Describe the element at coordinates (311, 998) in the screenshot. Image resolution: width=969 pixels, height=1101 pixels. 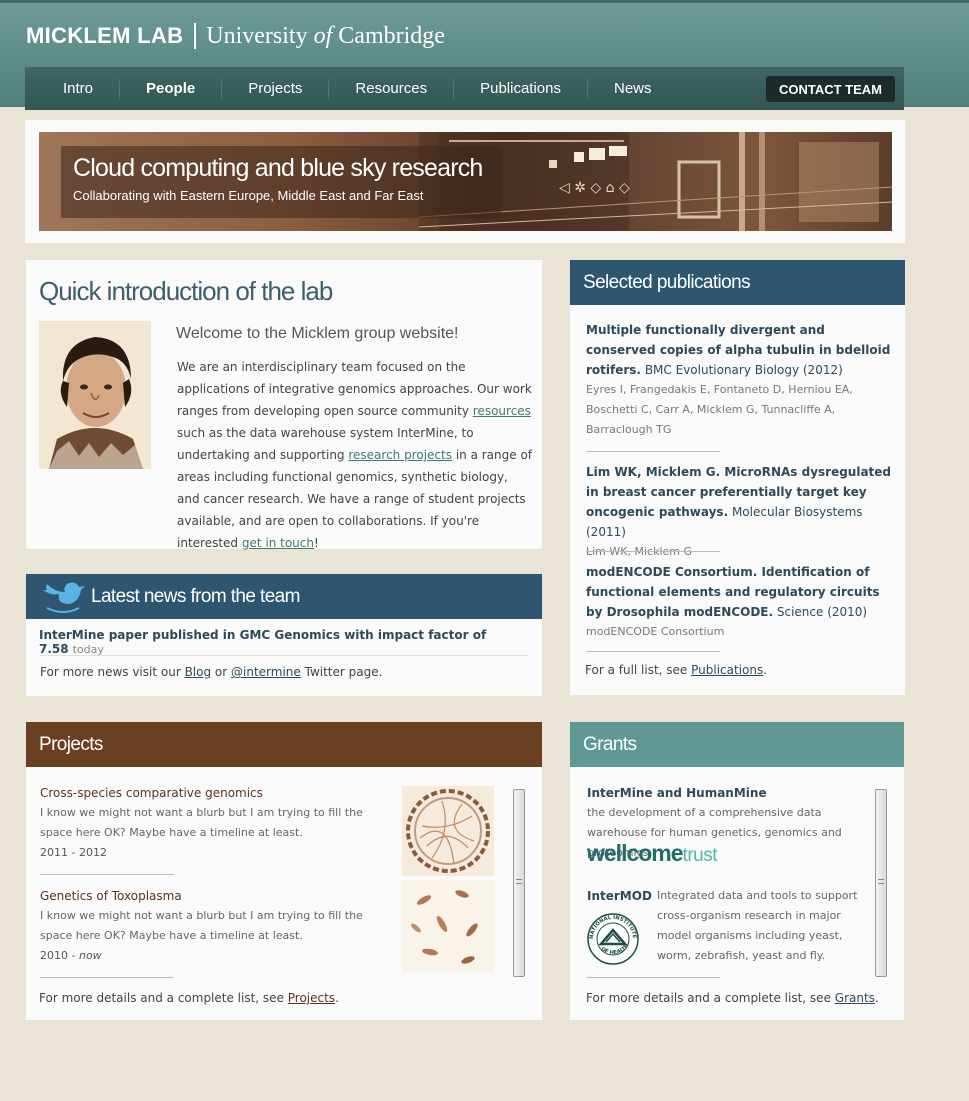
I see `projects-link: Projects` at that location.